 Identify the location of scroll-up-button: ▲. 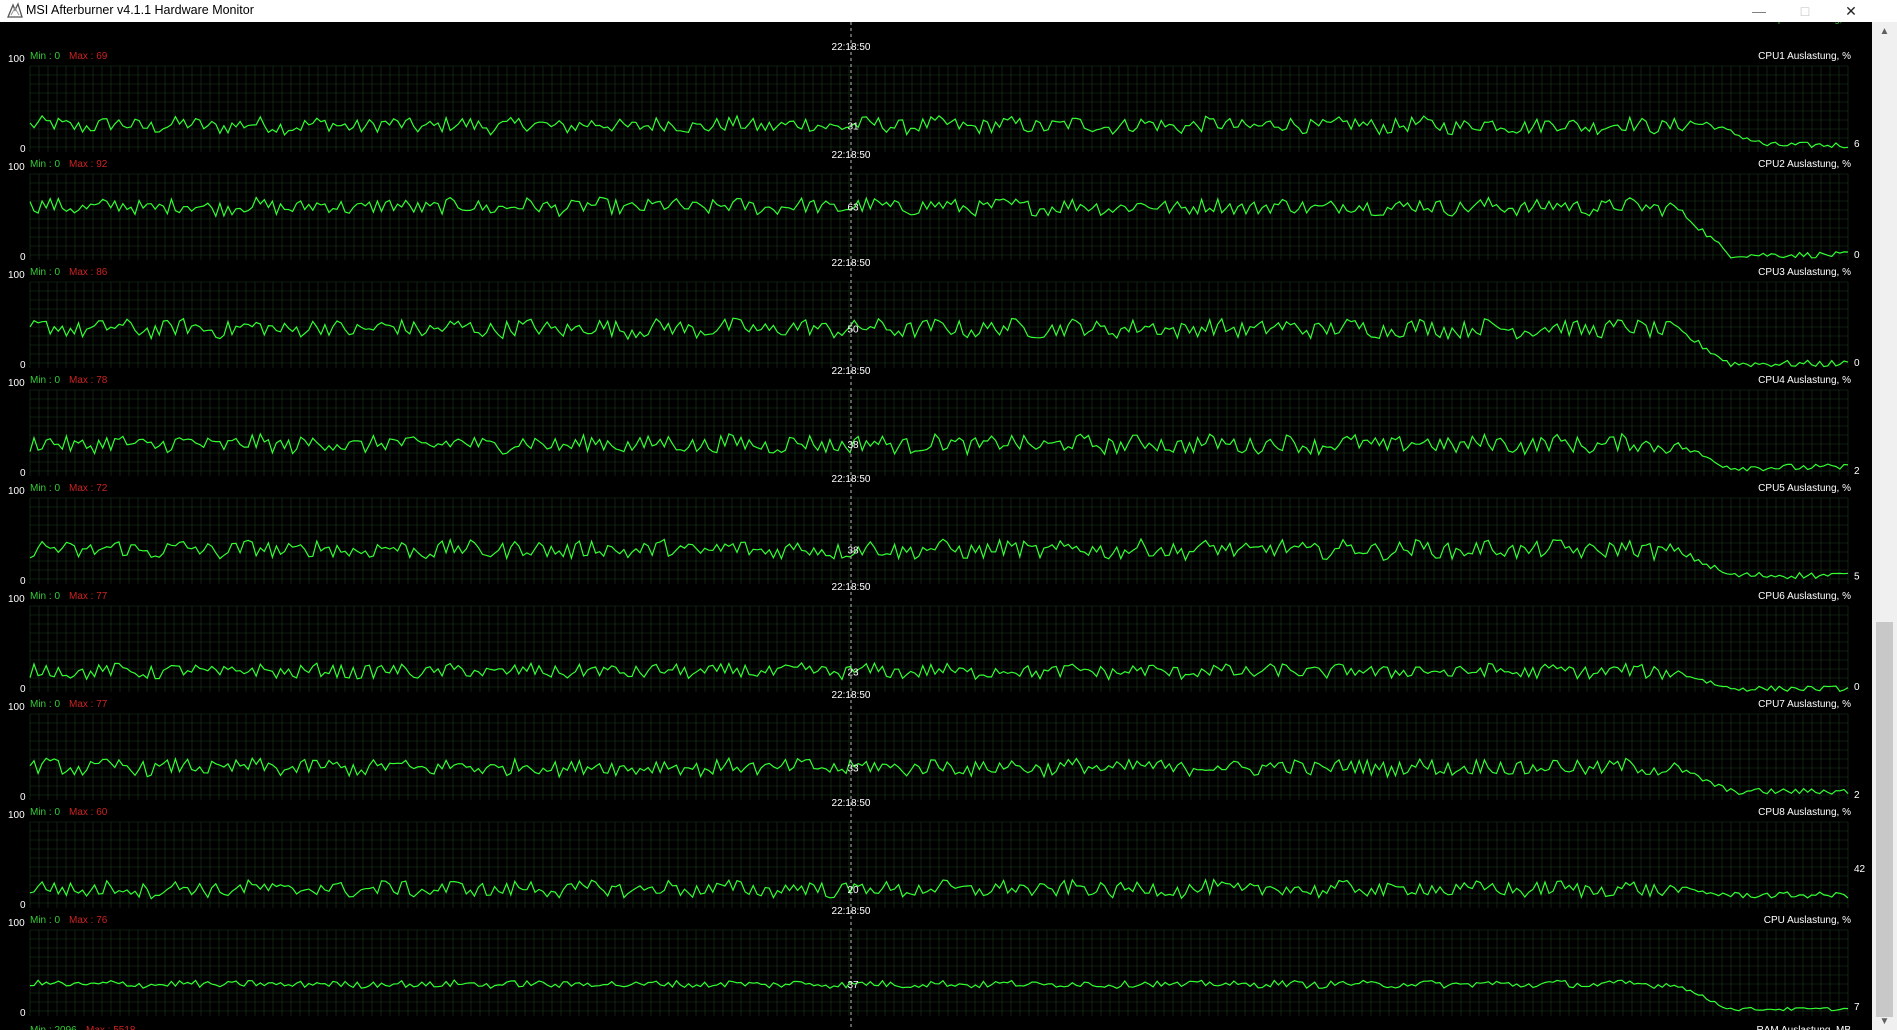
(1884, 31).